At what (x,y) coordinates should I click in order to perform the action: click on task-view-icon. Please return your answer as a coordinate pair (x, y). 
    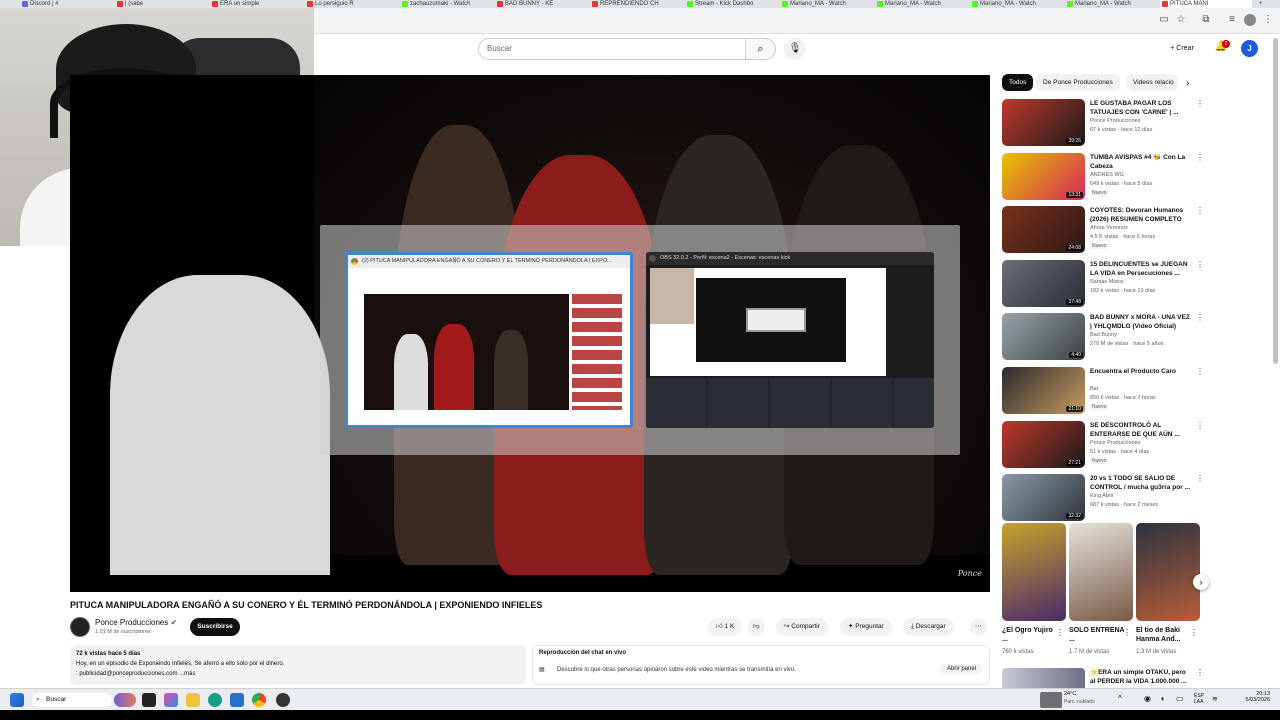
    Looking at the image, I should click on (149, 700).